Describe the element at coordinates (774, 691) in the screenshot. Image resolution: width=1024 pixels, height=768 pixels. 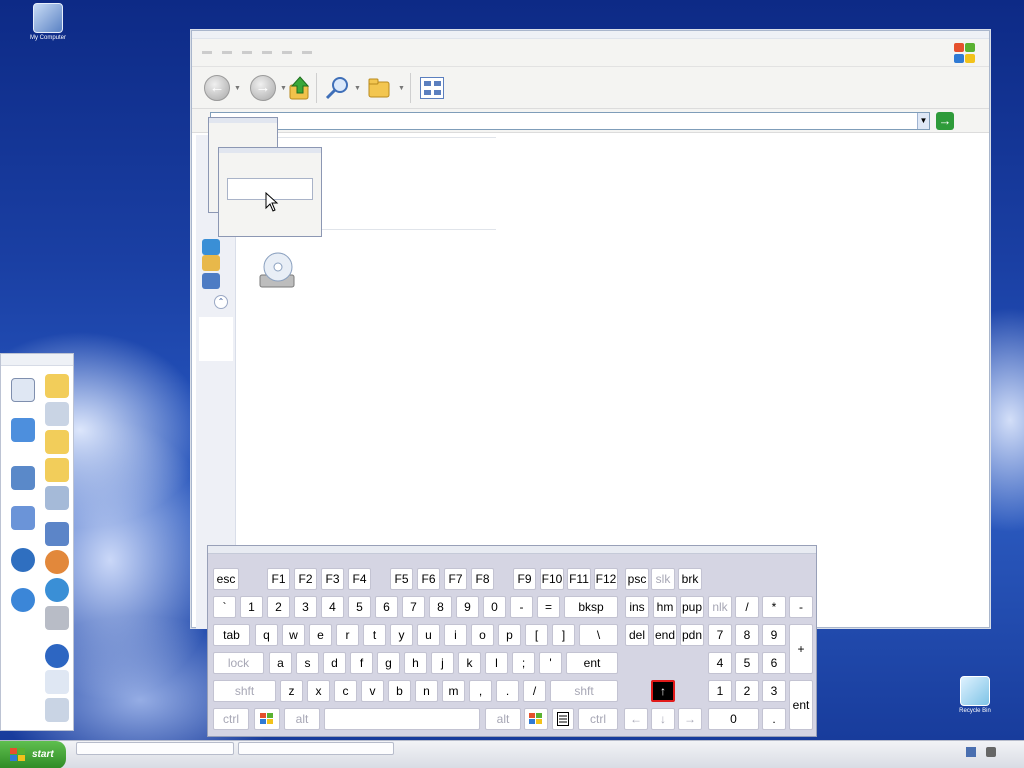
I see `key-3: 3` at that location.